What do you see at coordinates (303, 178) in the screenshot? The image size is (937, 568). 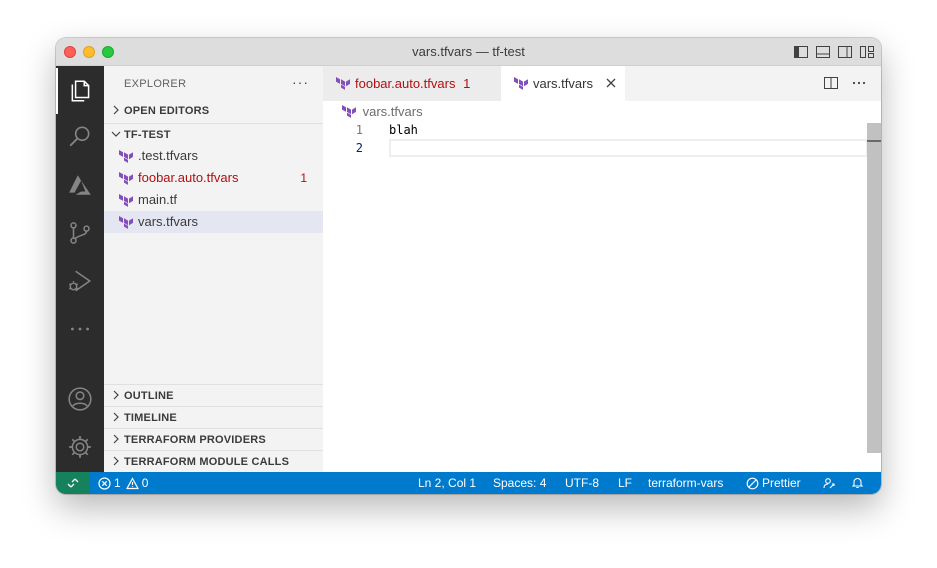 I see `problems-count-badge: 1` at bounding box center [303, 178].